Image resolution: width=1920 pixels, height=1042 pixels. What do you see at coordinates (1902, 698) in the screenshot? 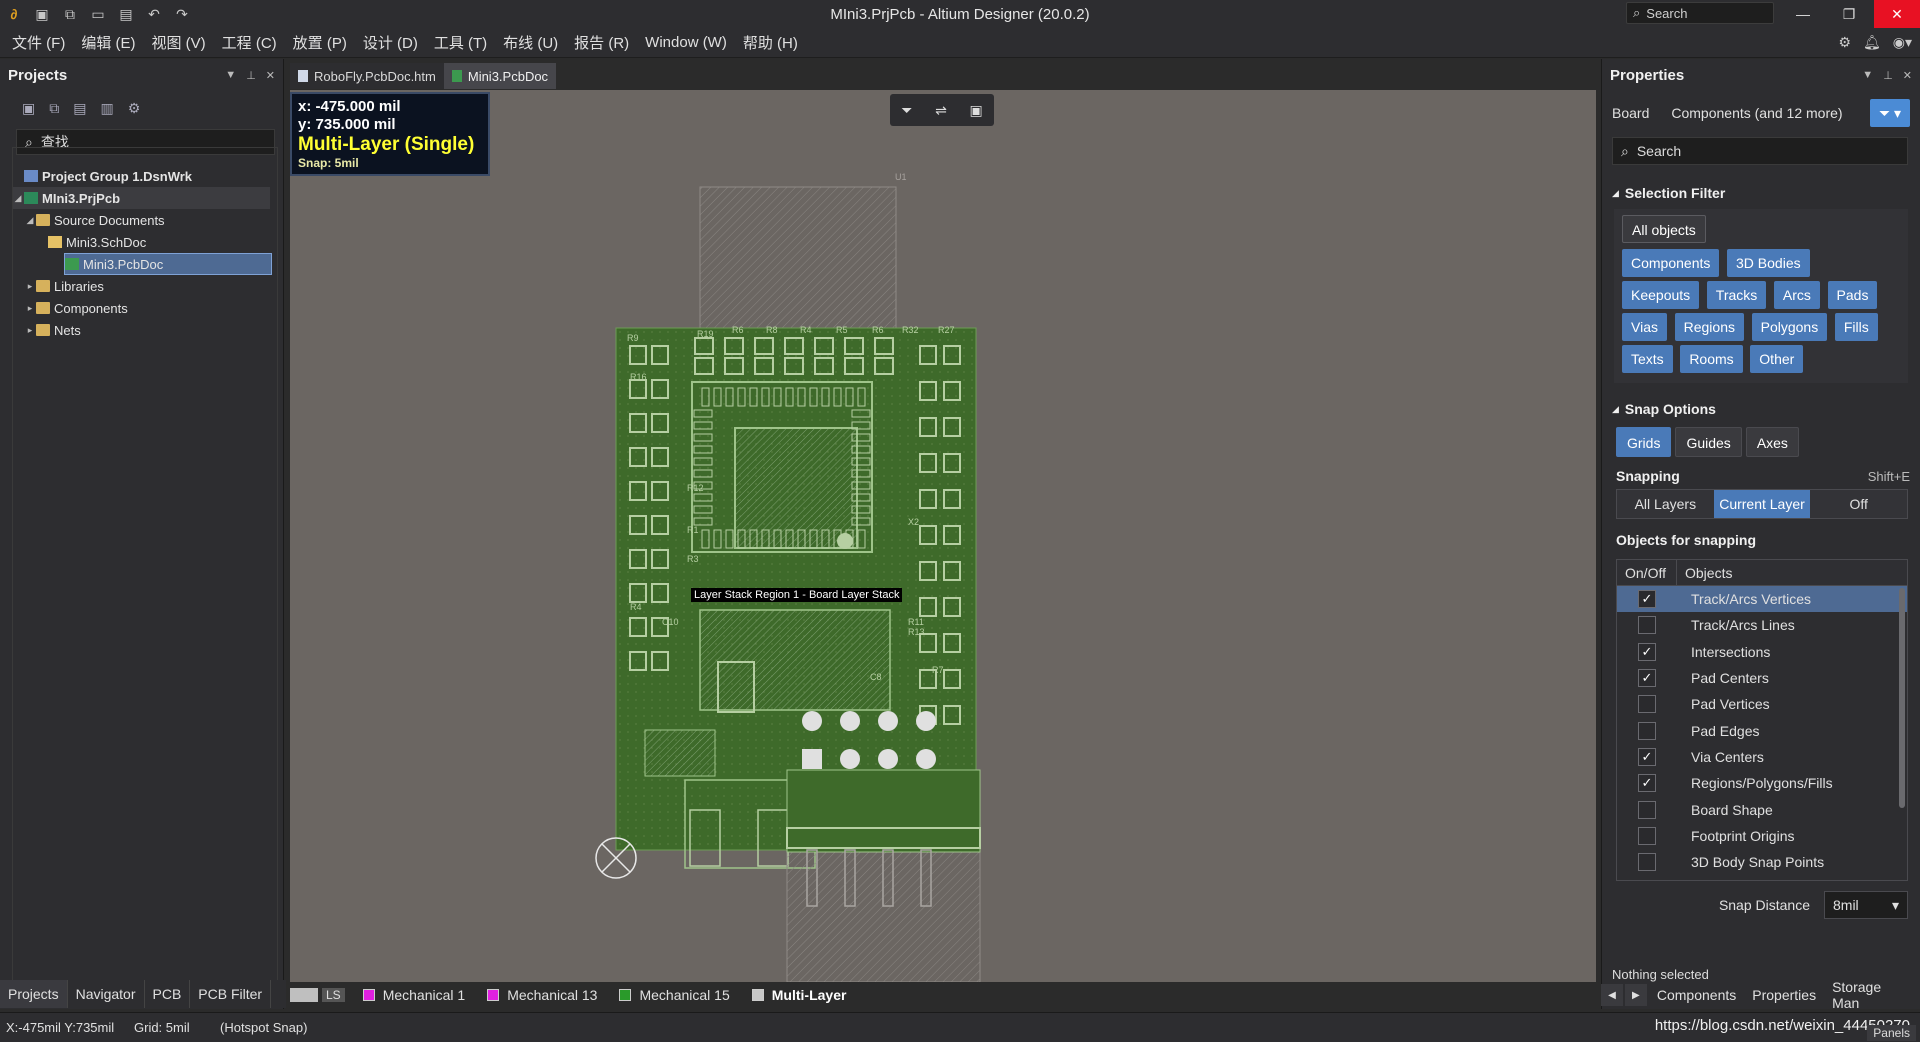
I see `snap-objects-scrollbar` at bounding box center [1902, 698].